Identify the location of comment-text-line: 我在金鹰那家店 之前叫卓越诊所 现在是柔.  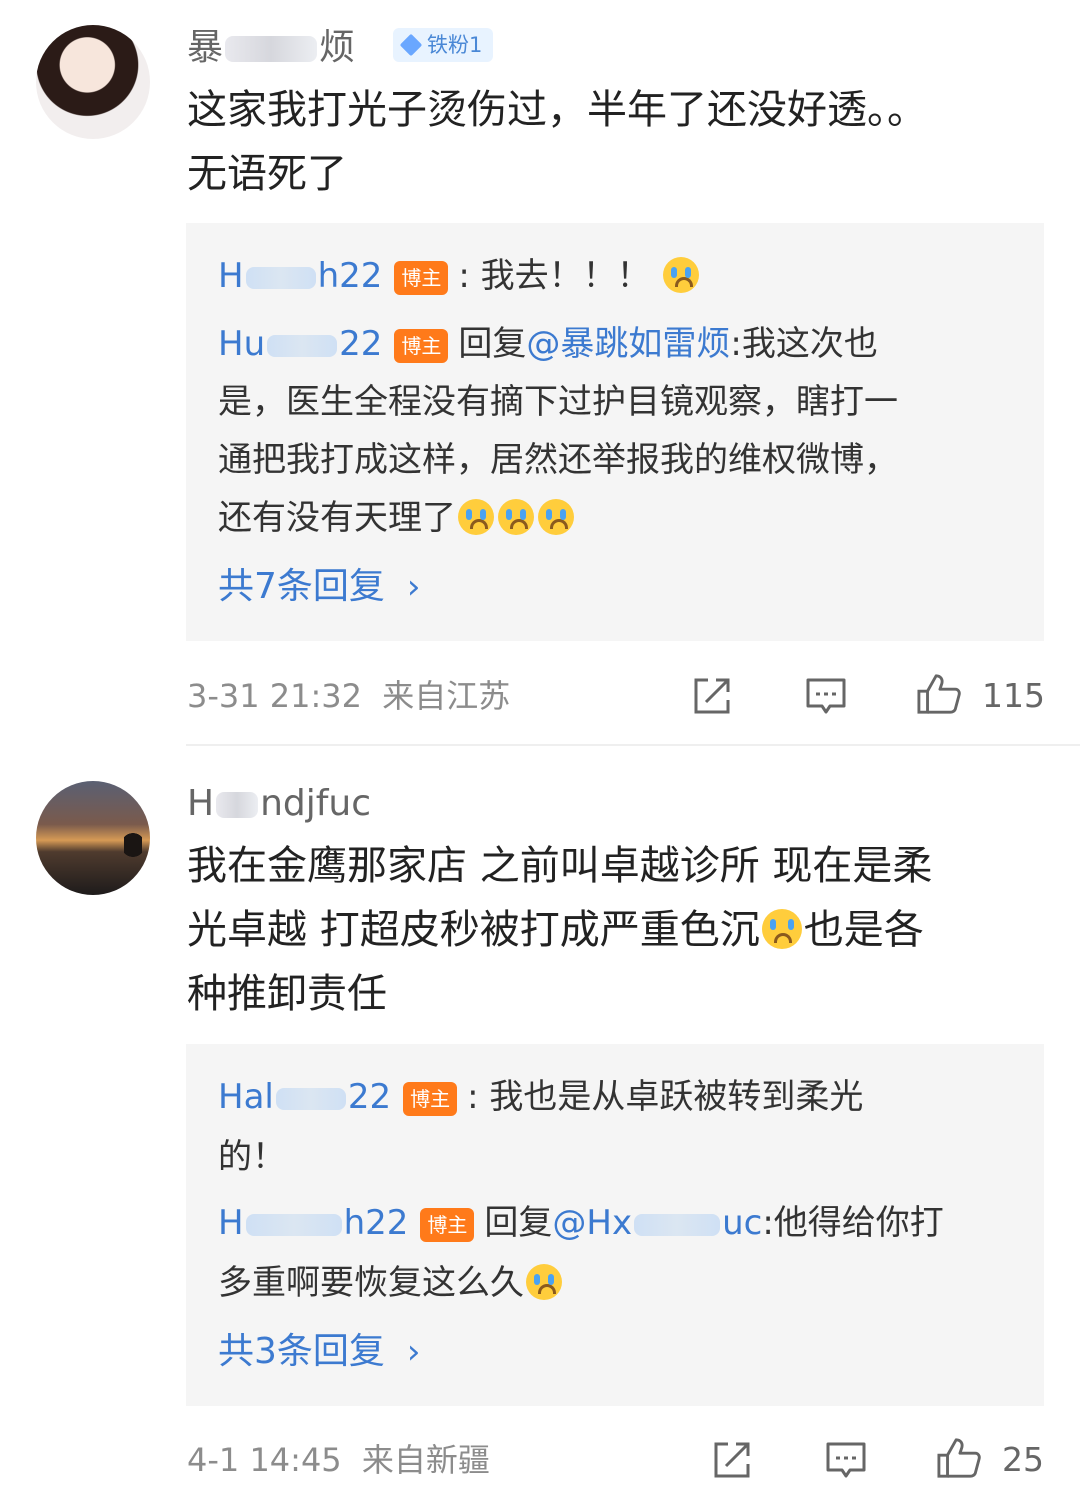
(560, 866).